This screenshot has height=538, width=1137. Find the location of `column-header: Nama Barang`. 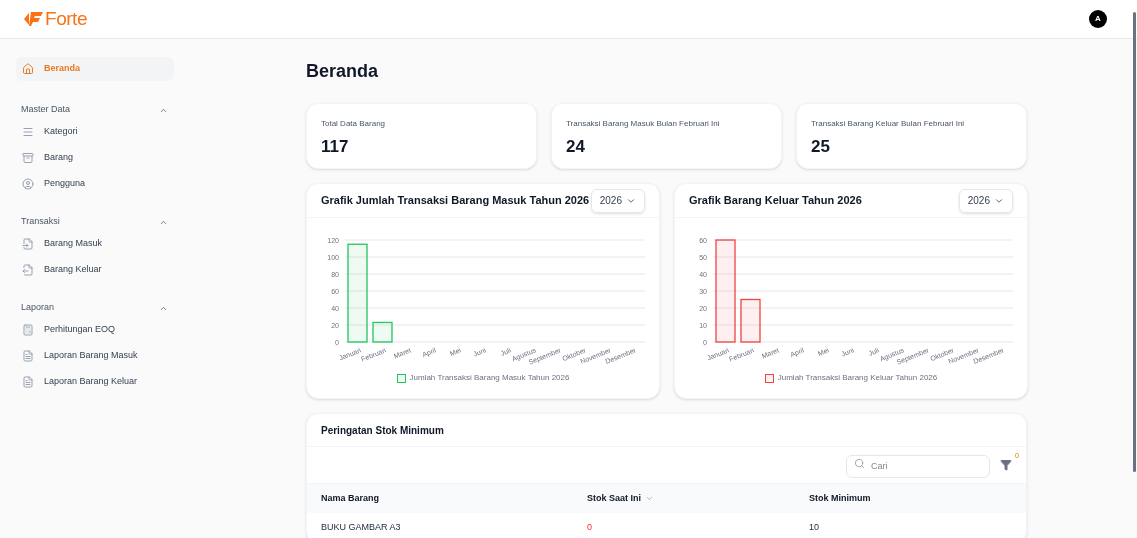

column-header: Nama Barang is located at coordinates (350, 498).